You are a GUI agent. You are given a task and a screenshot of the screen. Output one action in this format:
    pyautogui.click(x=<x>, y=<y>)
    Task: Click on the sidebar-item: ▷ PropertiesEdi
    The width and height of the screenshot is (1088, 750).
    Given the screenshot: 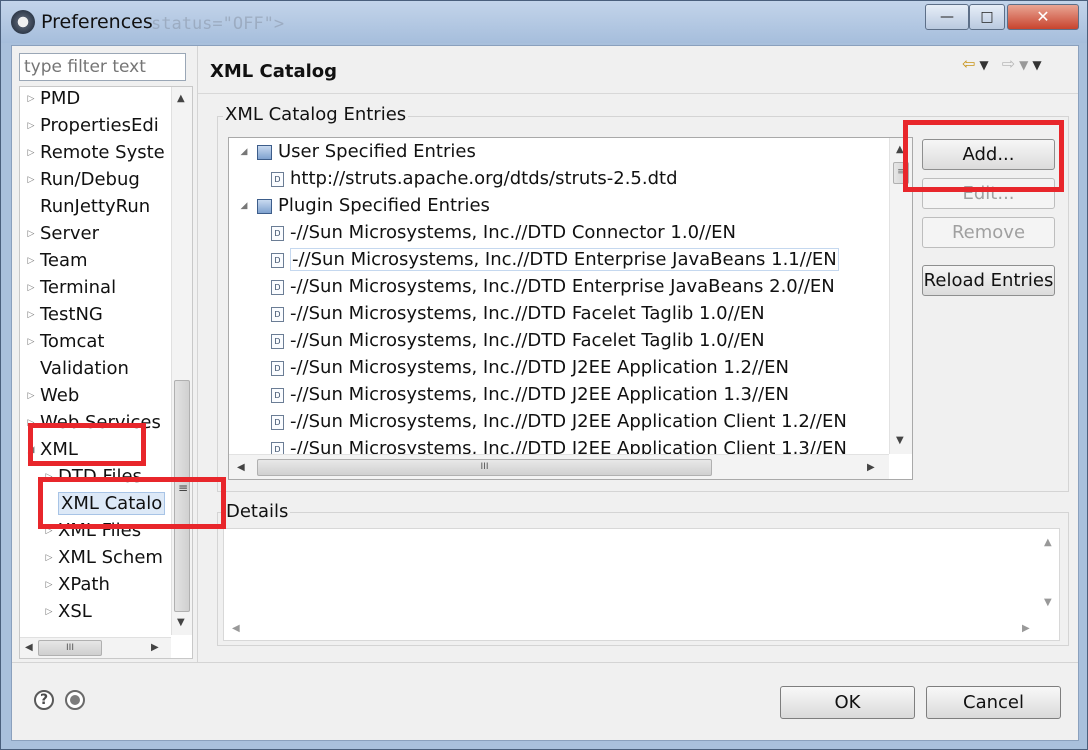 What is the action you would take?
    pyautogui.click(x=90, y=125)
    